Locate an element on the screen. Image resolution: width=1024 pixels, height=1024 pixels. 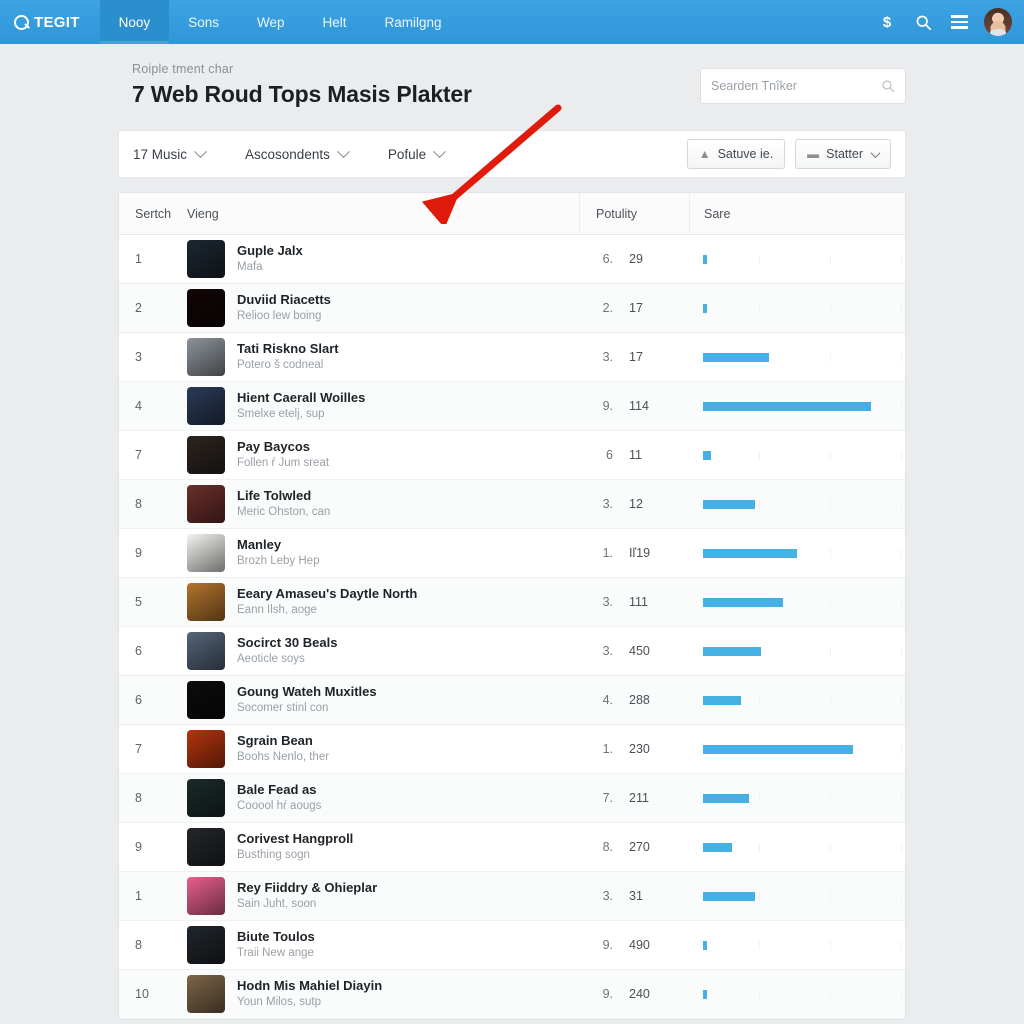
table-header-row: Sertch Vieng Potulity Sare is located at coordinates (512, 214).